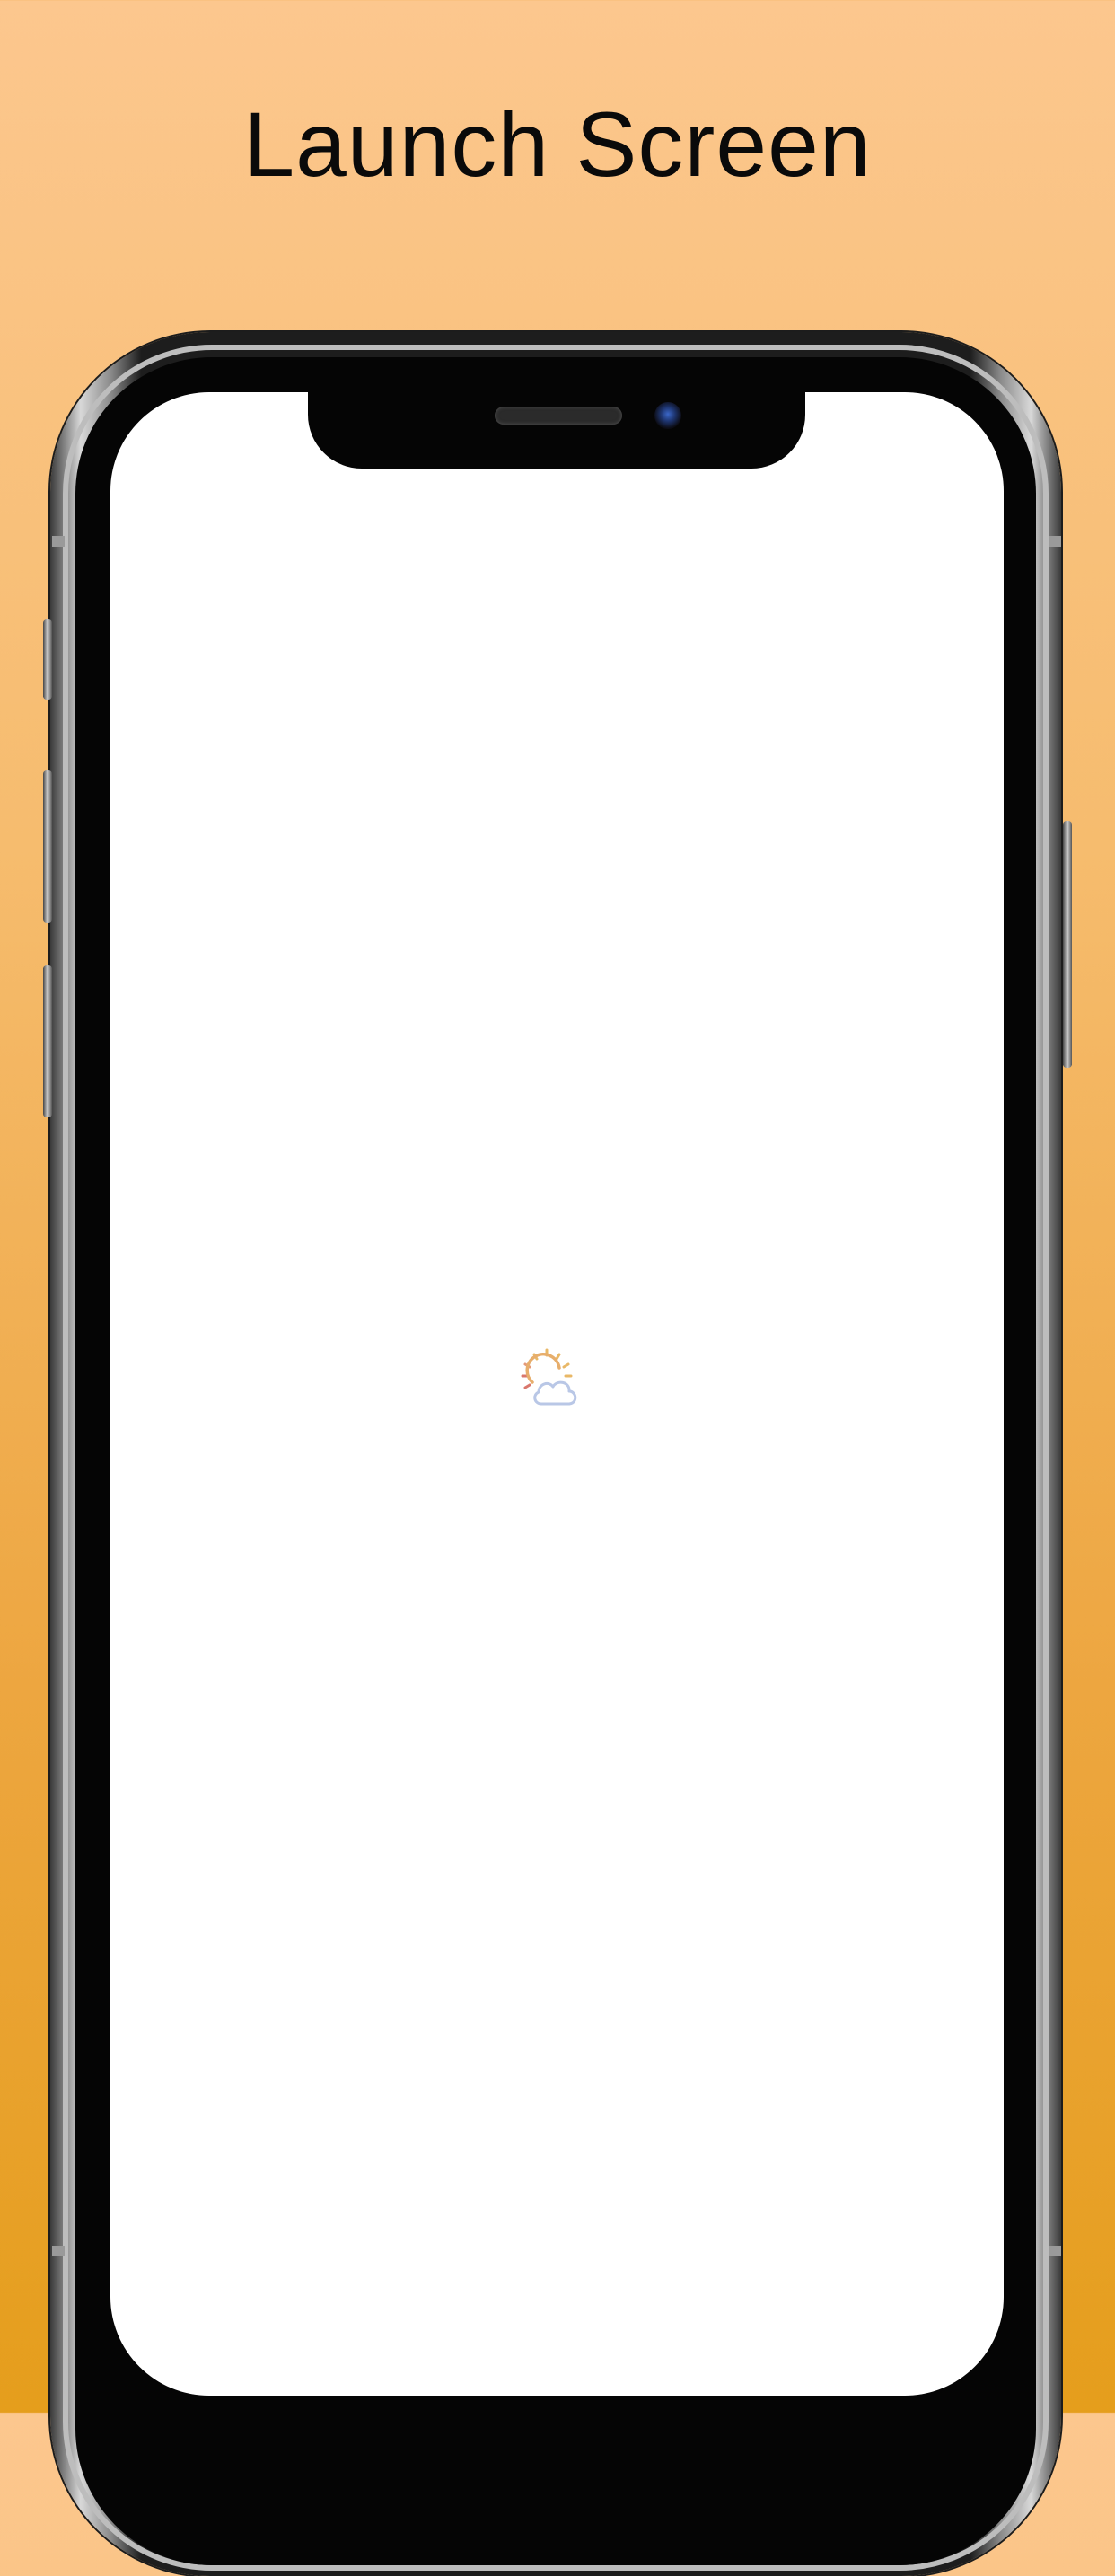  I want to click on page-headline: Launch Screen, so click(557, 144).